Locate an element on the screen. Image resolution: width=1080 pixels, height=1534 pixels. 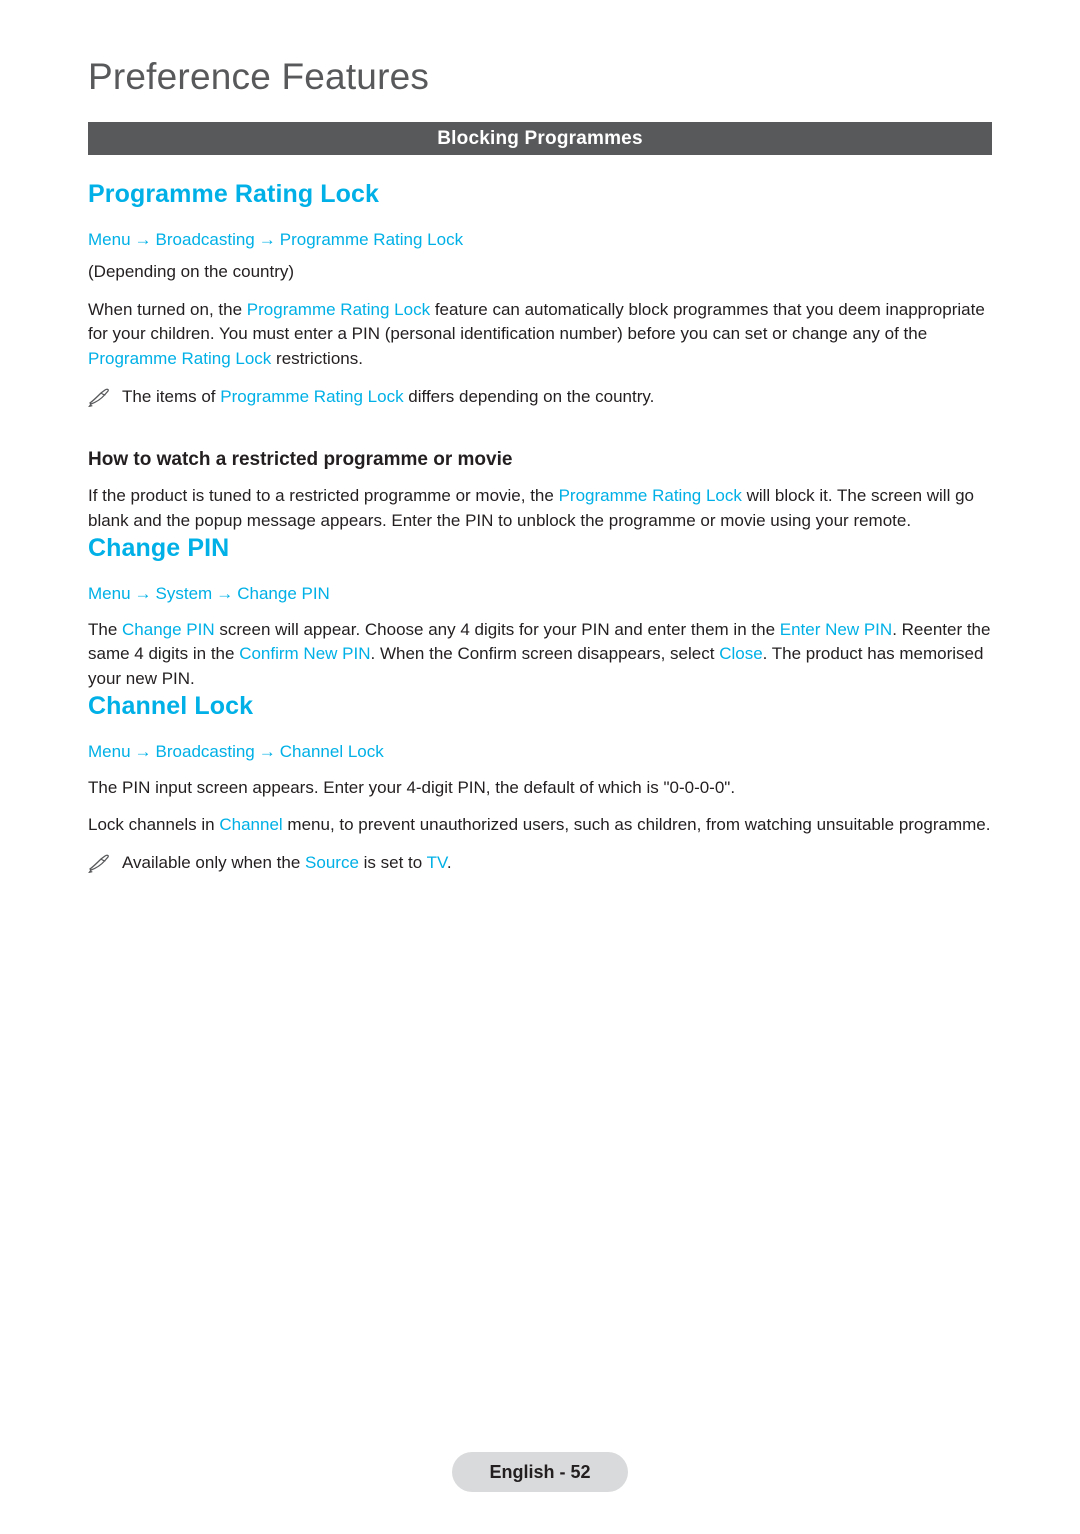
text-run: When turned on, the is located at coordinates (167, 309).